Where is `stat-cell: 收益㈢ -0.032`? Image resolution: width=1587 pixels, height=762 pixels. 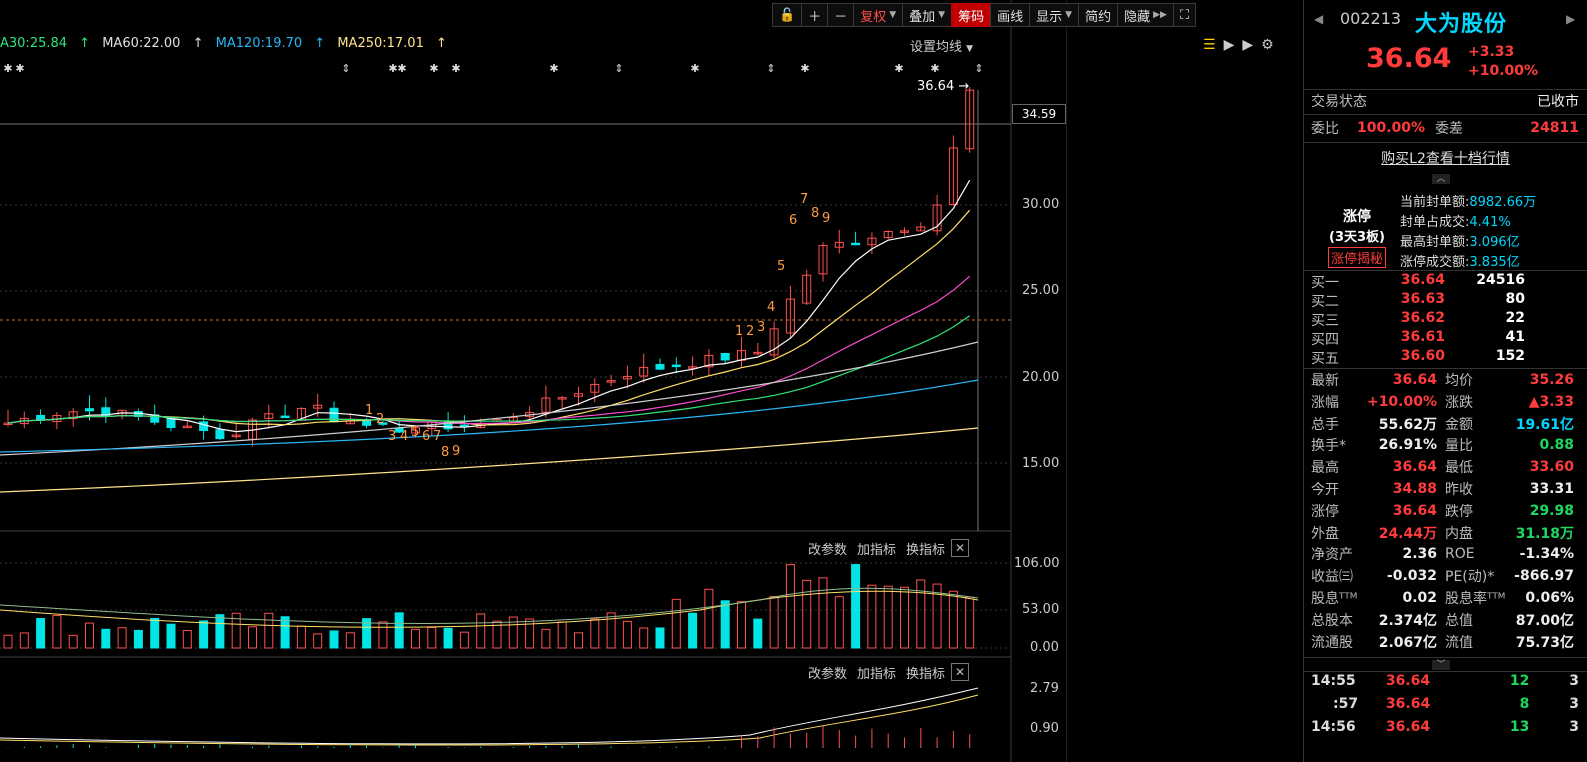 stat-cell: 收益㈢ -0.032 is located at coordinates (1374, 576).